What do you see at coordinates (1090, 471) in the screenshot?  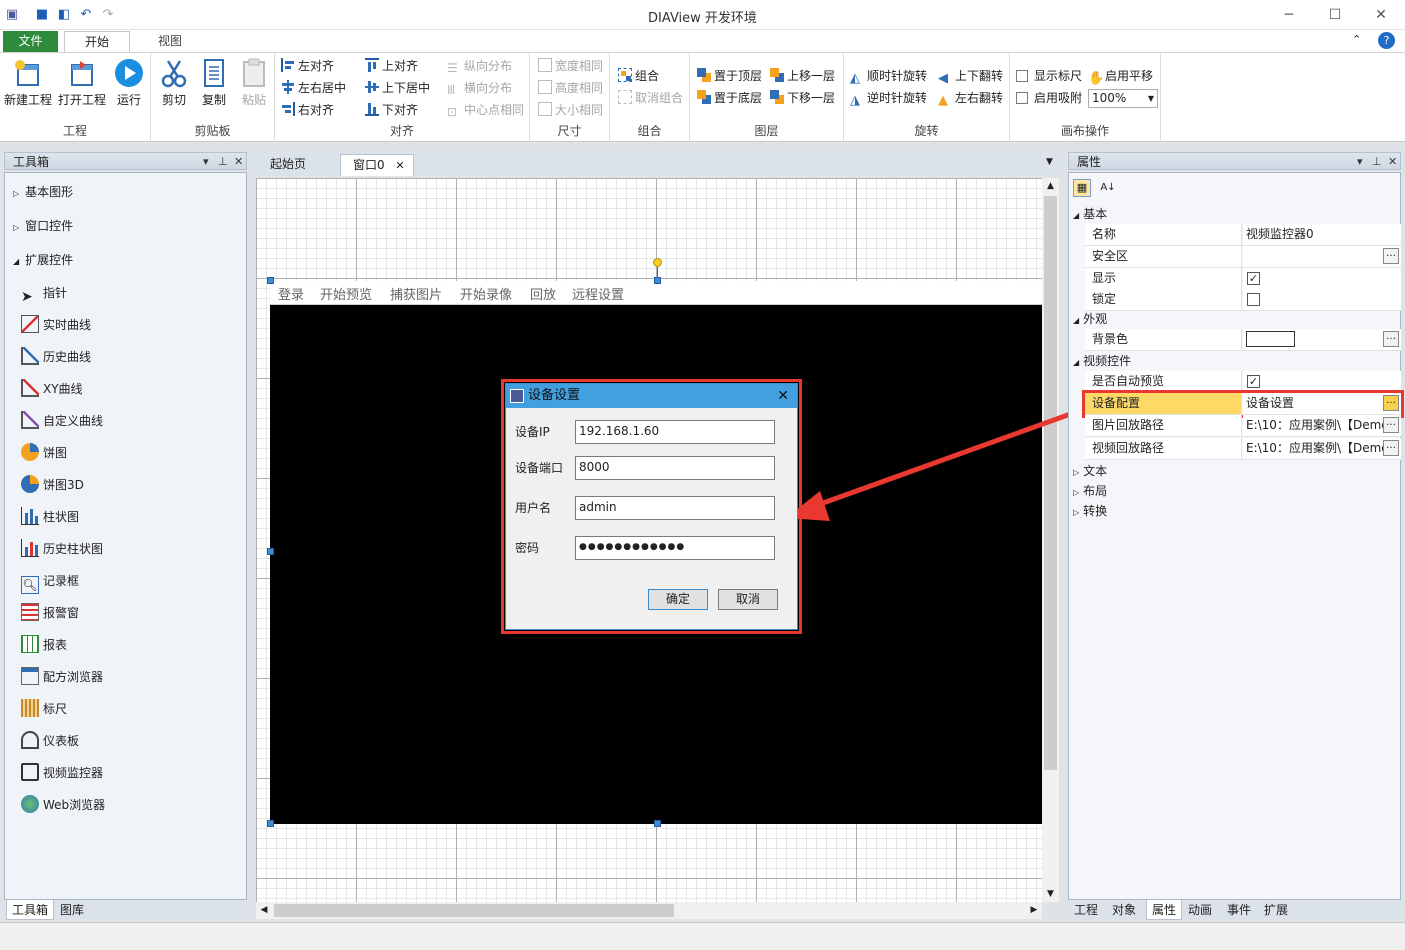 I see `prop-category-text: ▷ 文本` at bounding box center [1090, 471].